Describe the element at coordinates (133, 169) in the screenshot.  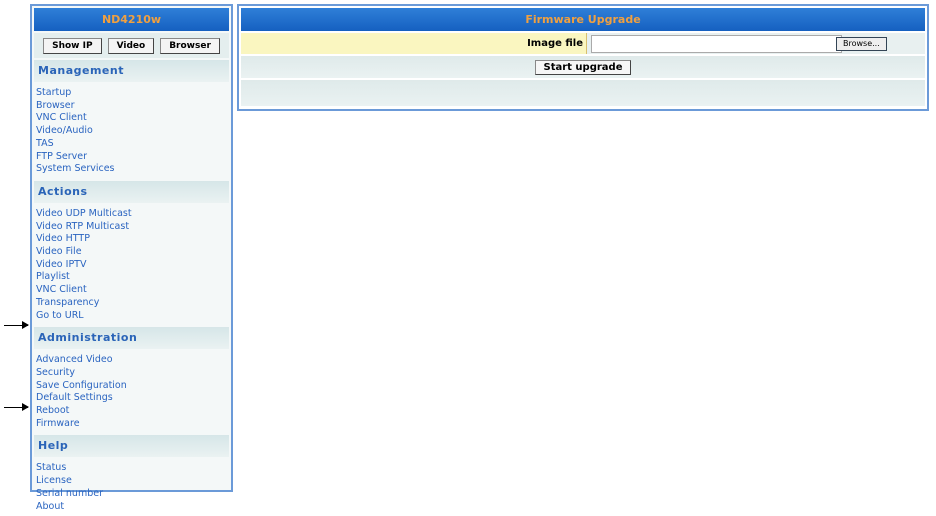
I see `sidebar-link-system-services: System Services` at that location.